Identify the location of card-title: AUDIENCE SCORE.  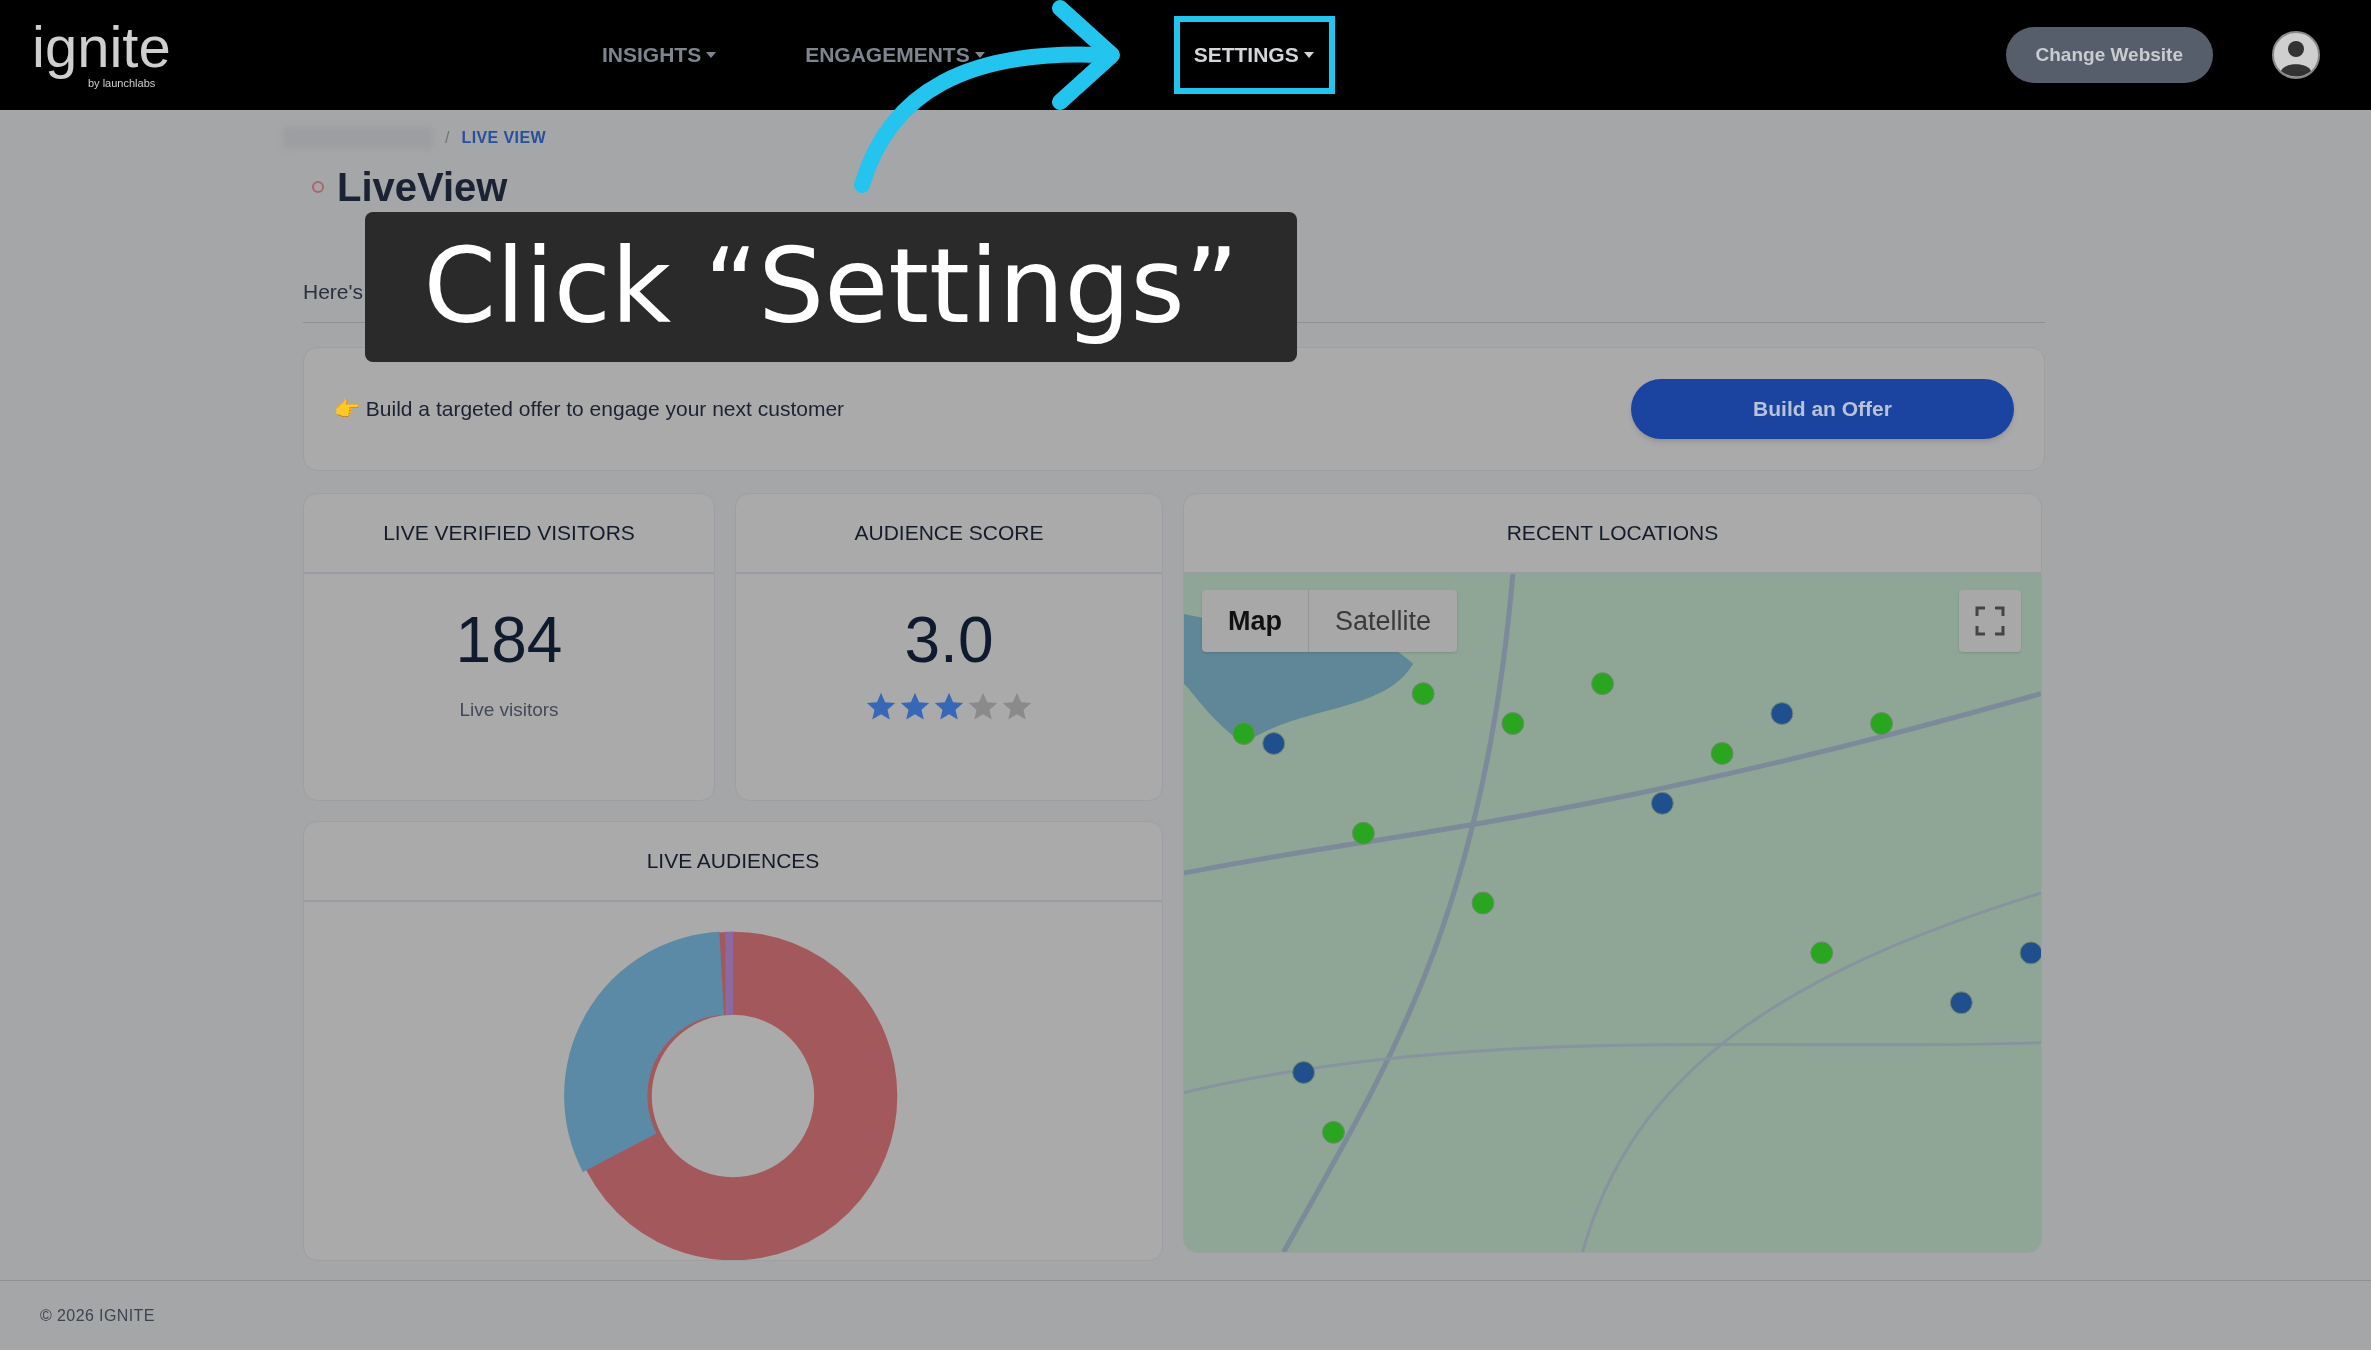
(949, 533).